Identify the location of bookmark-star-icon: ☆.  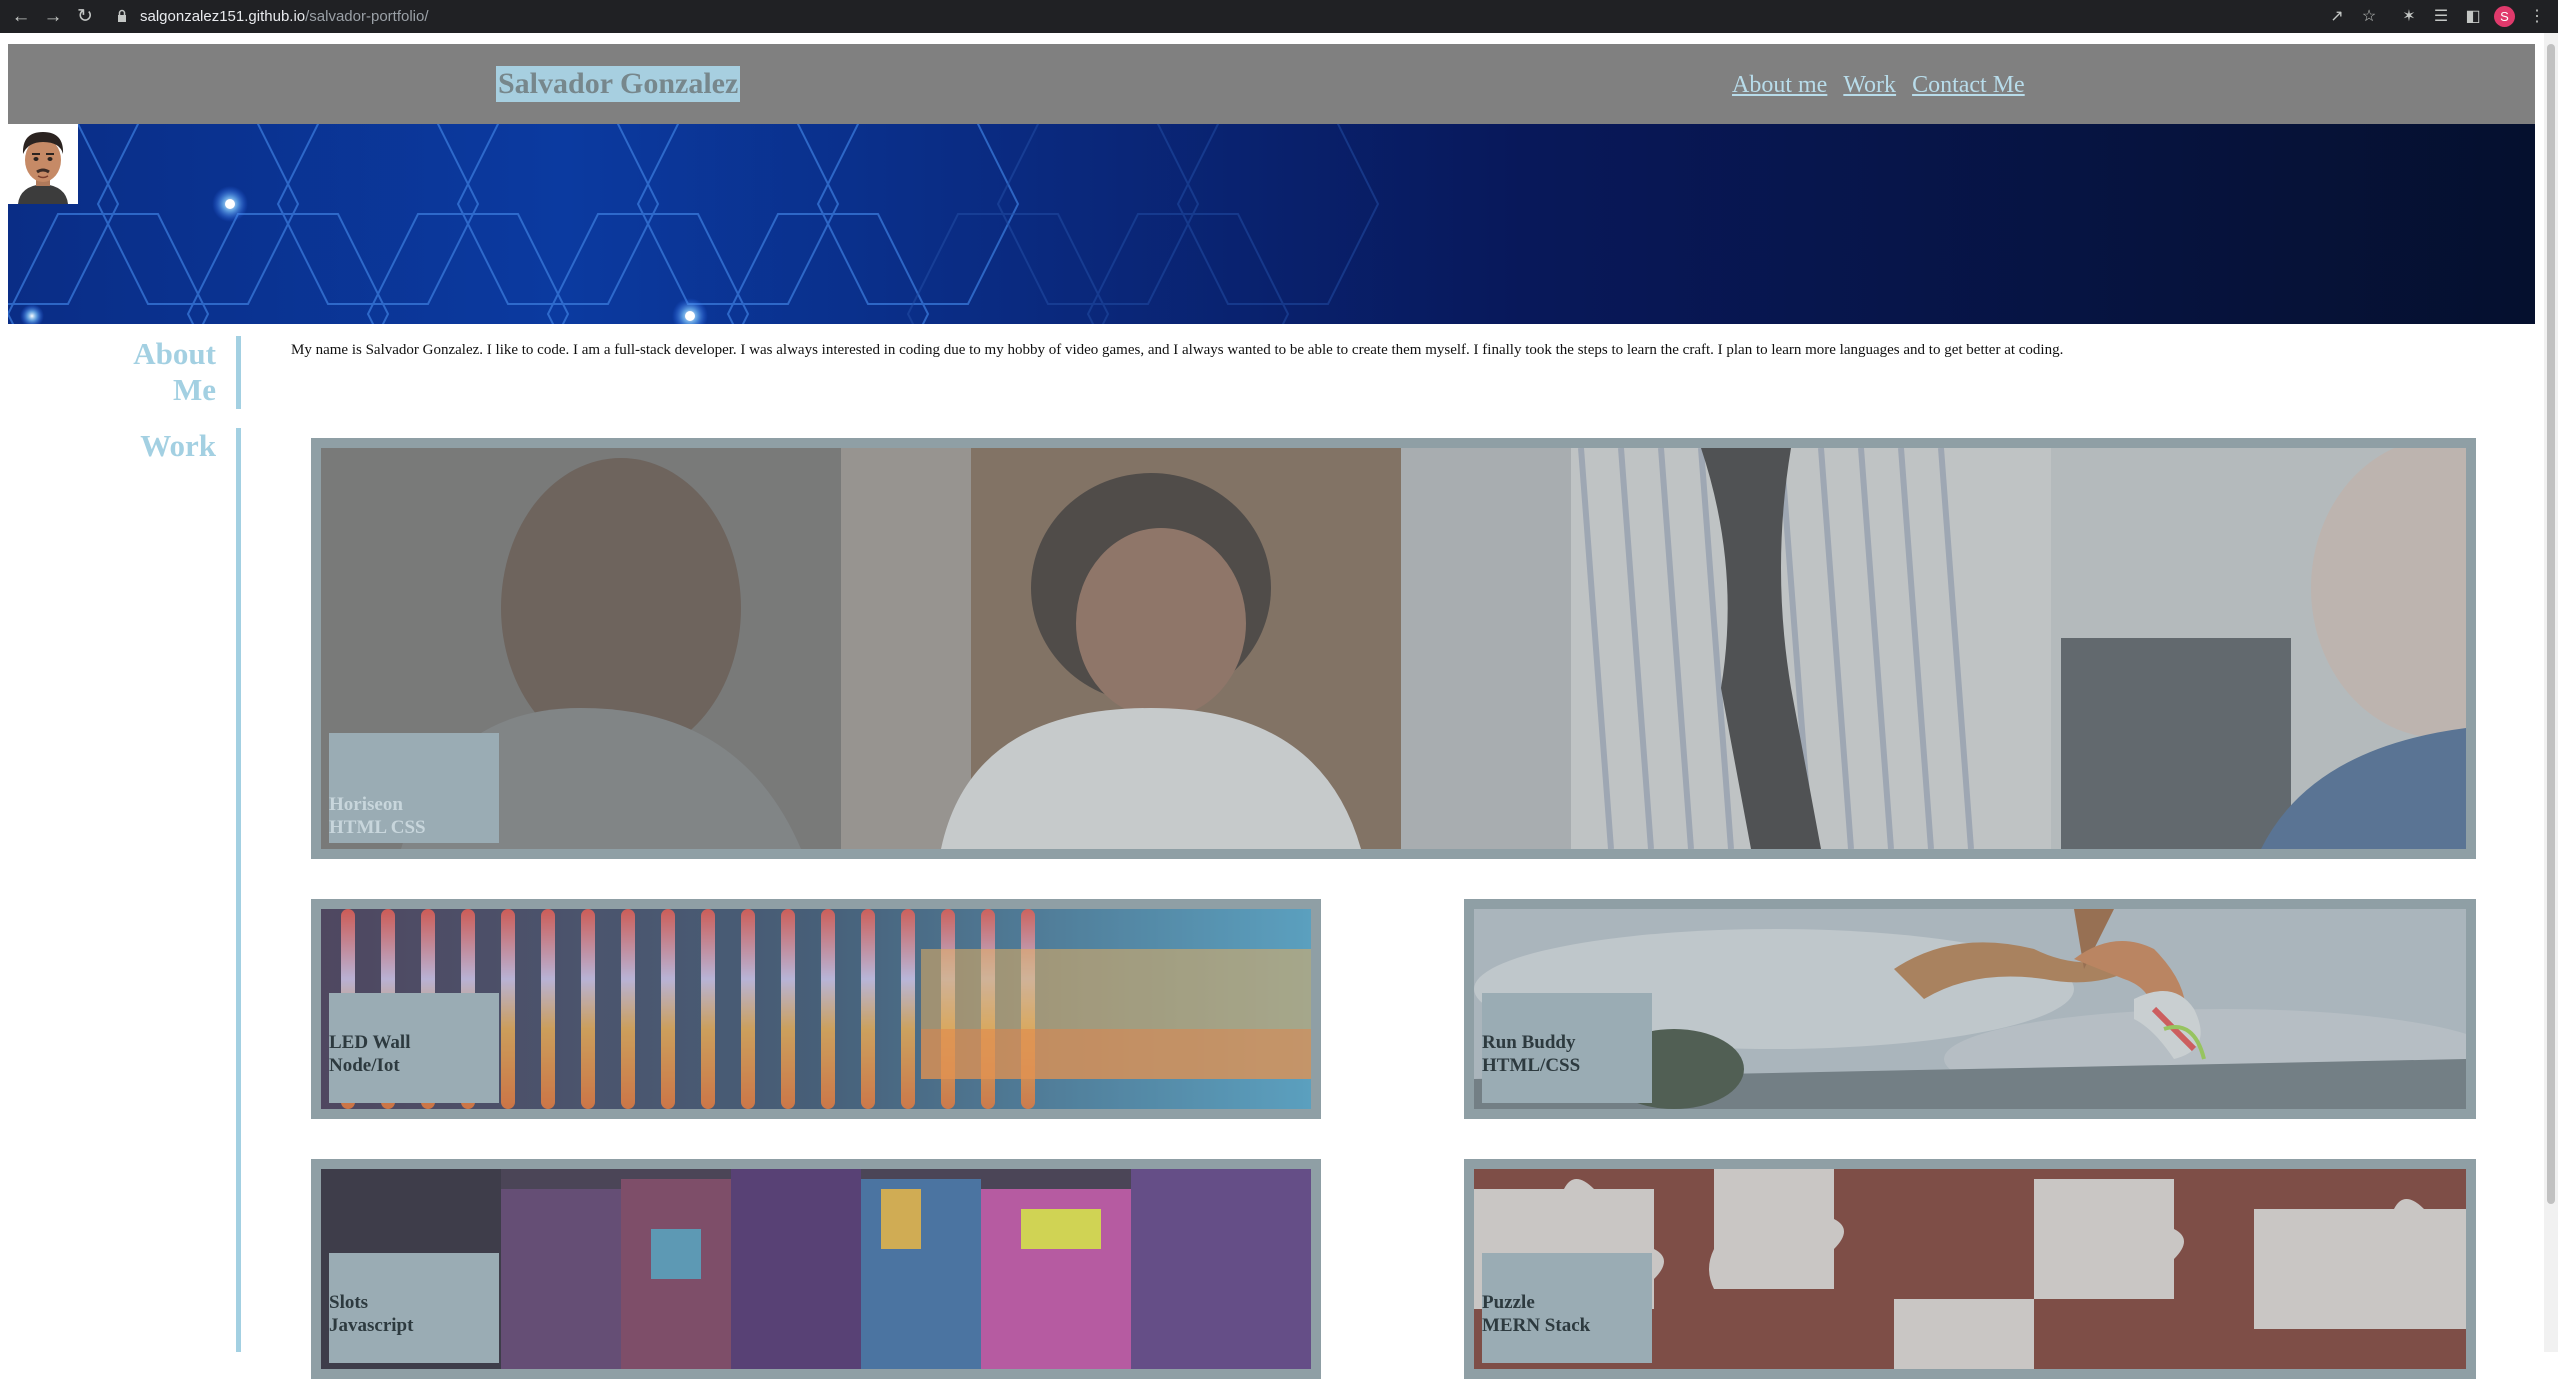
(2369, 17).